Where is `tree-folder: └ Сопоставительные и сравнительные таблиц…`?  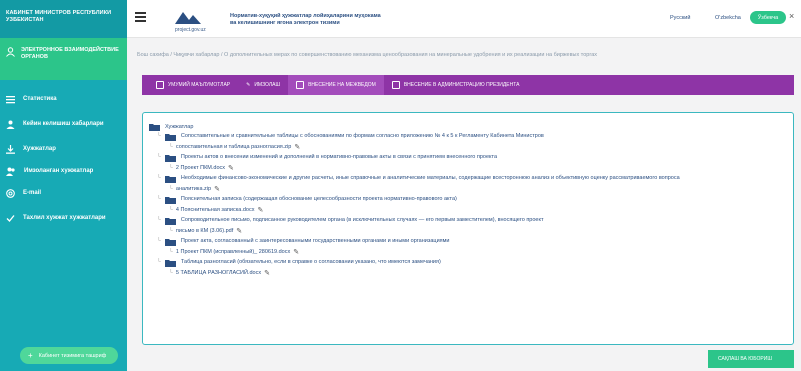
tree-folder: └ Сопоставительные и сравнительные таблиц… is located at coordinates (471, 136).